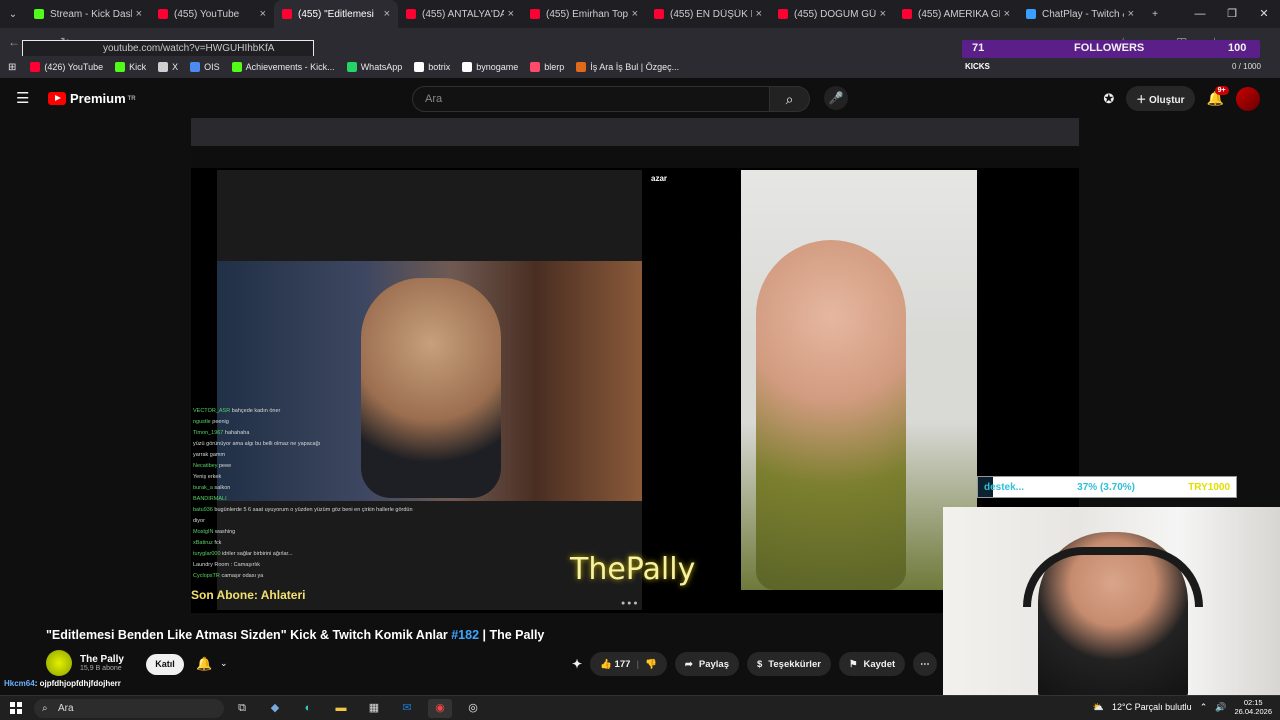  I want to click on obs-icon: ◎, so click(473, 708).